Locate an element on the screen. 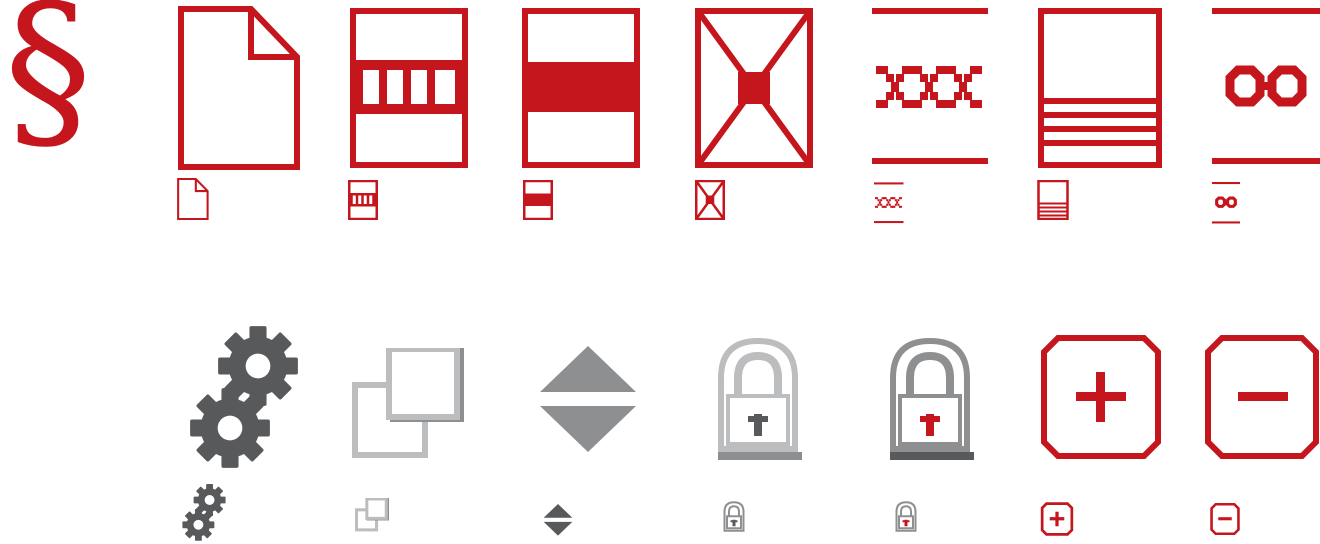  gears-icon is located at coordinates (244, 396).